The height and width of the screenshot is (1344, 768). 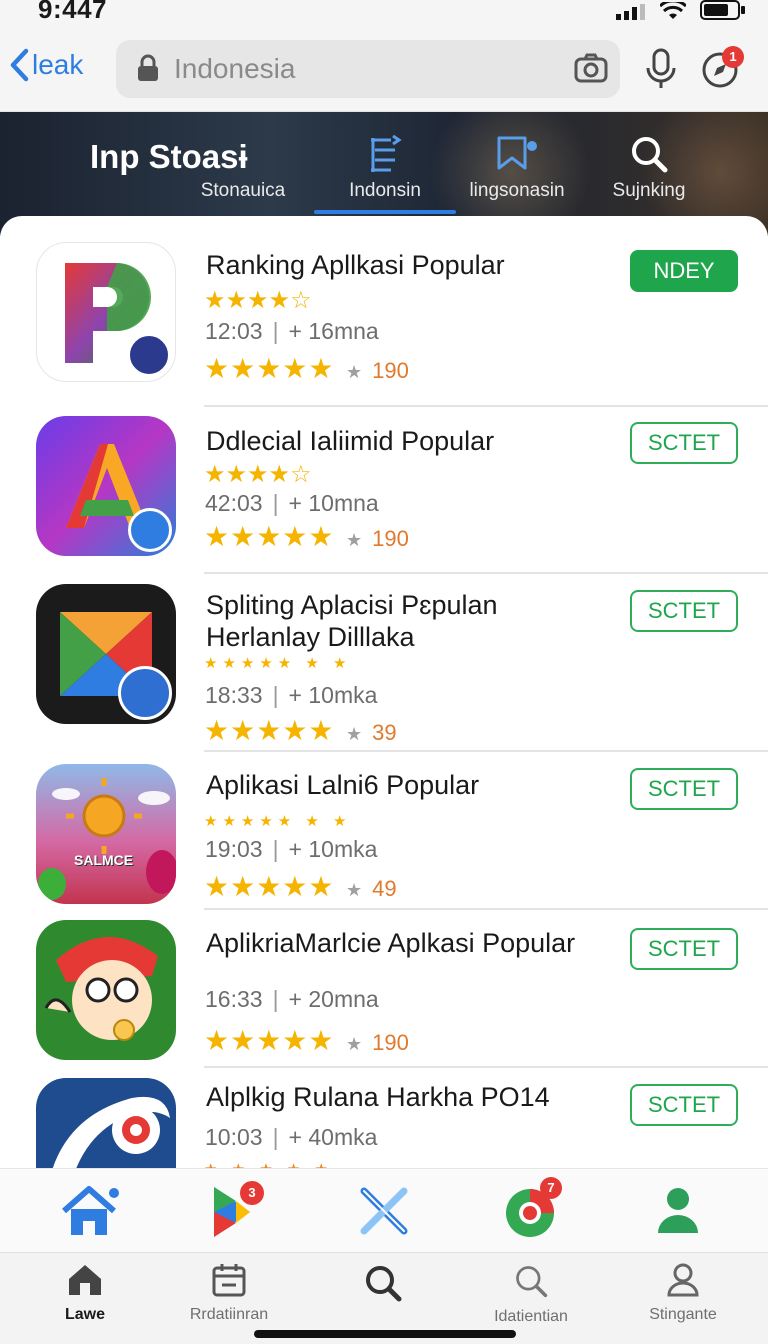 I want to click on app-time: 19:03, so click(x=234, y=849).